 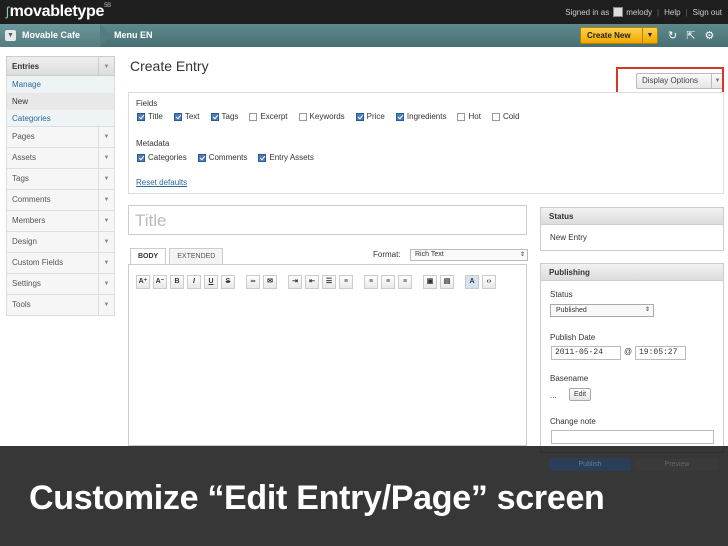 I want to click on publish-time-input: 19:05:27, so click(x=660, y=353).